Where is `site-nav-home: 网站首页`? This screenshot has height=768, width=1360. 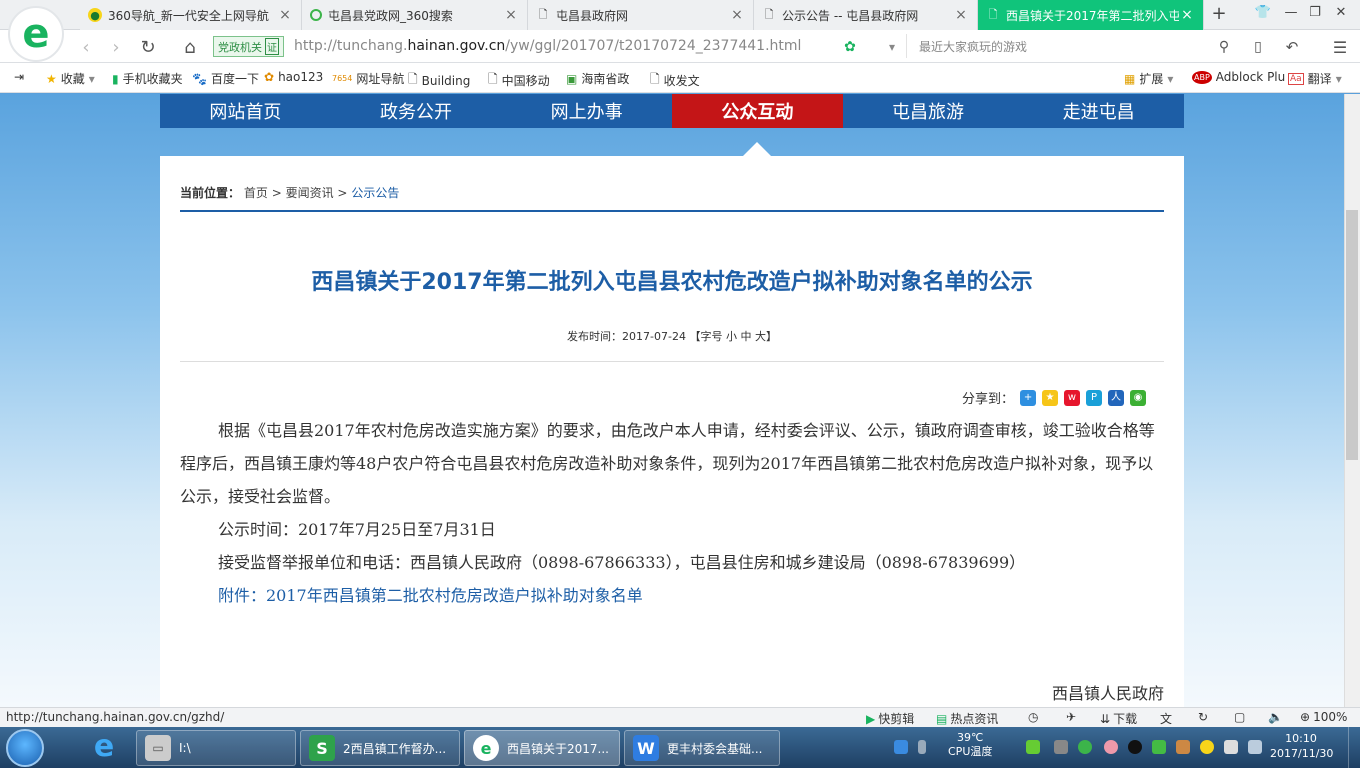
site-nav-home: 网站首页 is located at coordinates (245, 111).